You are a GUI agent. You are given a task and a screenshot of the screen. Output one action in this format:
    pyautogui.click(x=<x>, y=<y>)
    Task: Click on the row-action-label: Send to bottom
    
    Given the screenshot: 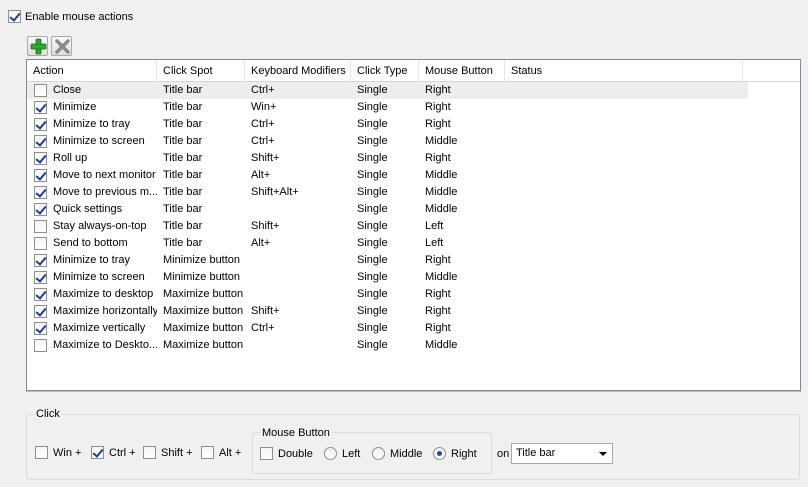 What is the action you would take?
    pyautogui.click(x=90, y=243)
    